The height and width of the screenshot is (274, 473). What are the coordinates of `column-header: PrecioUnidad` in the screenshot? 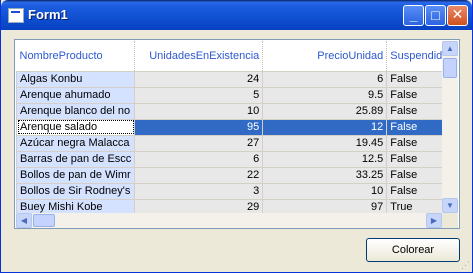 It's located at (325, 56).